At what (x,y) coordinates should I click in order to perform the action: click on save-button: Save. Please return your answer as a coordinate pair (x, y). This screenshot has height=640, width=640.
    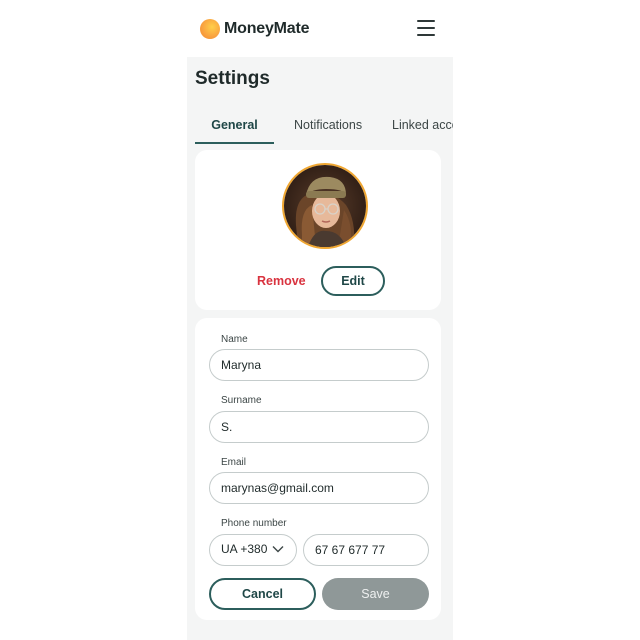
    Looking at the image, I should click on (375, 594).